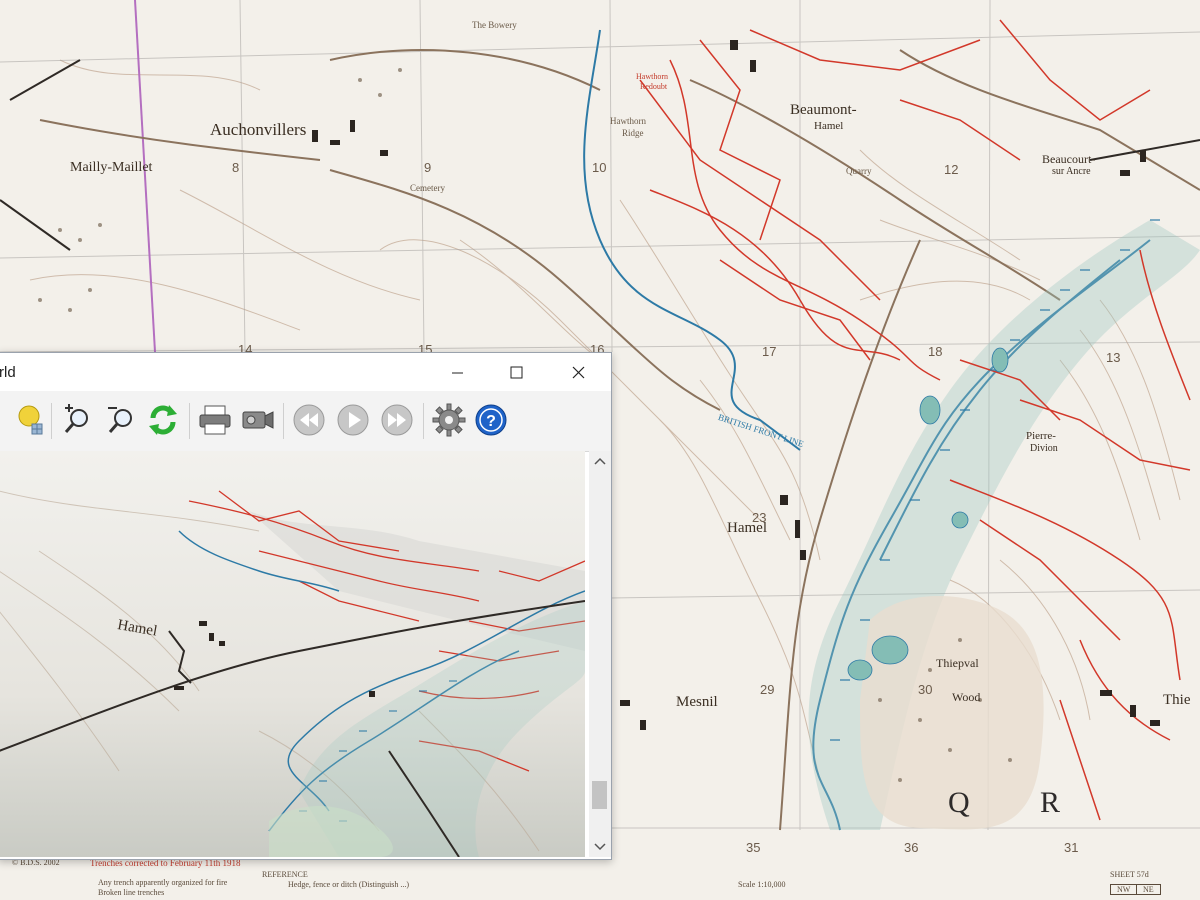 This screenshot has height=900, width=1200. What do you see at coordinates (925, 689) in the screenshot?
I see `grid-number: 30` at bounding box center [925, 689].